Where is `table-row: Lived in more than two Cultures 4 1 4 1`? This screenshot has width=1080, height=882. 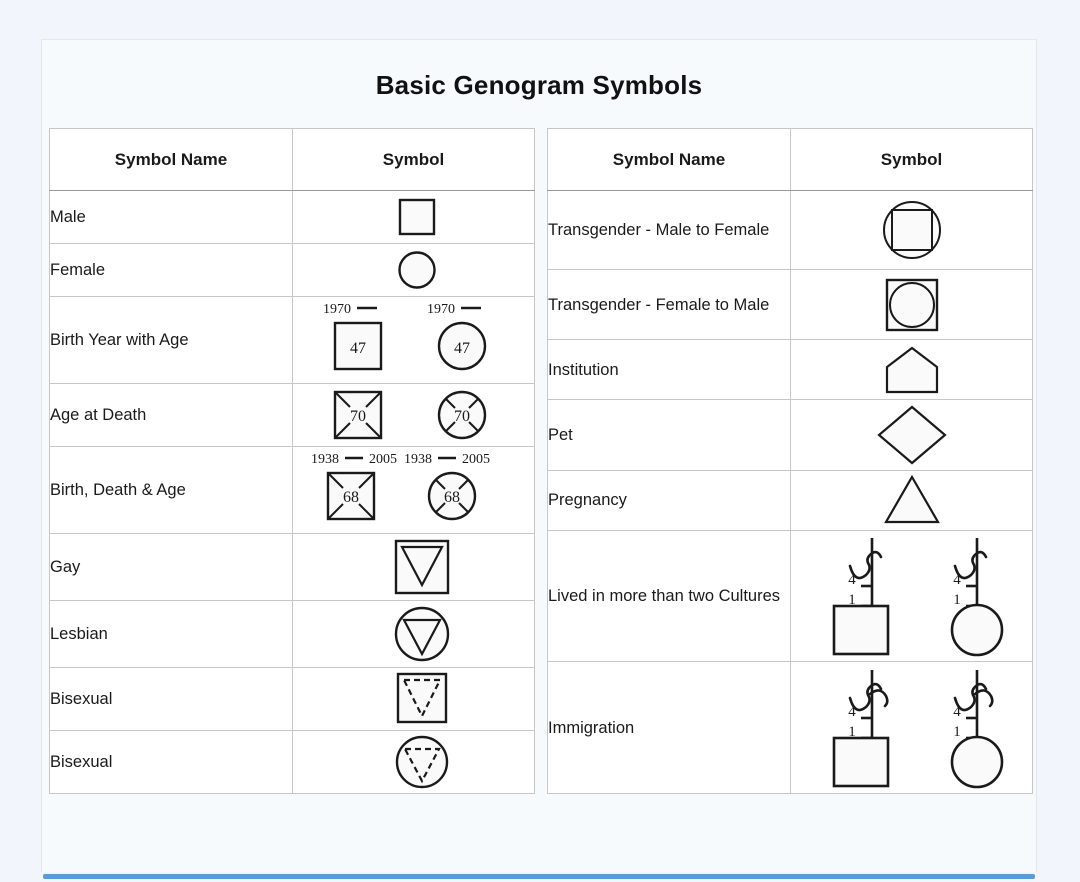
table-row: Lived in more than two Cultures 4 1 4 1 is located at coordinates (790, 596).